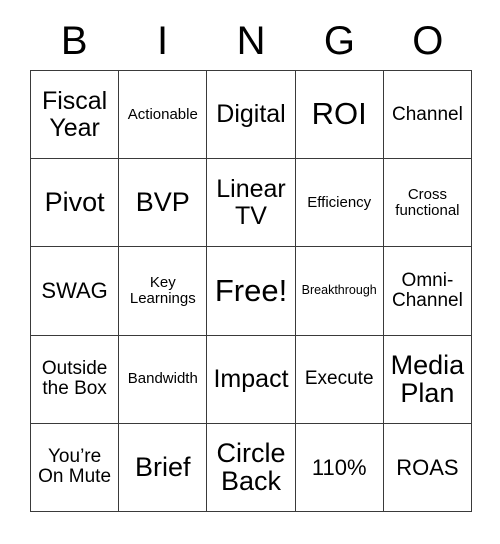 This screenshot has height=544, width=500. I want to click on bingo-cell: Execute, so click(339, 379).